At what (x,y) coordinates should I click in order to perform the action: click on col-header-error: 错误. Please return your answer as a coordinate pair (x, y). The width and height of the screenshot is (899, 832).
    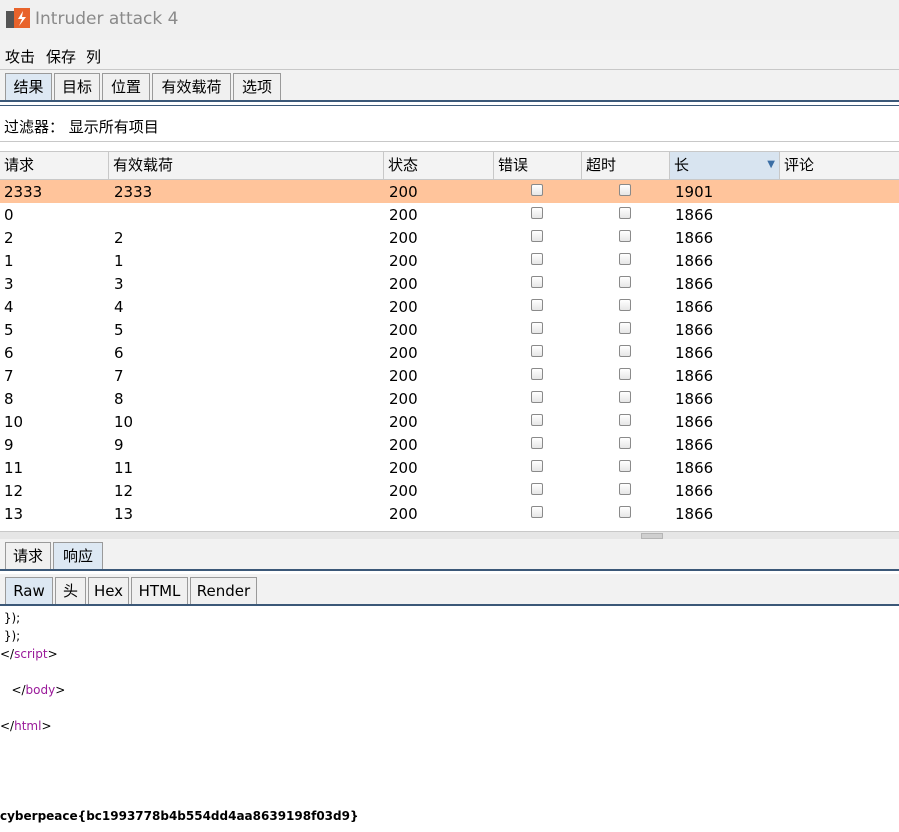
    Looking at the image, I should click on (538, 165).